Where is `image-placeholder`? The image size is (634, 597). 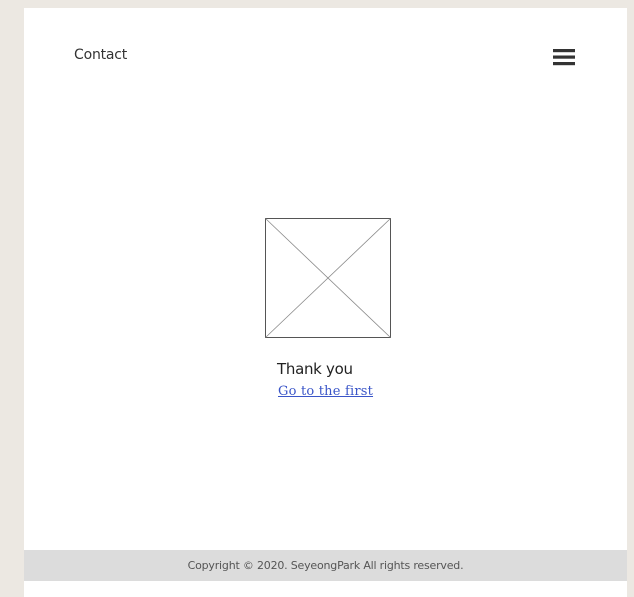
image-placeholder is located at coordinates (328, 278).